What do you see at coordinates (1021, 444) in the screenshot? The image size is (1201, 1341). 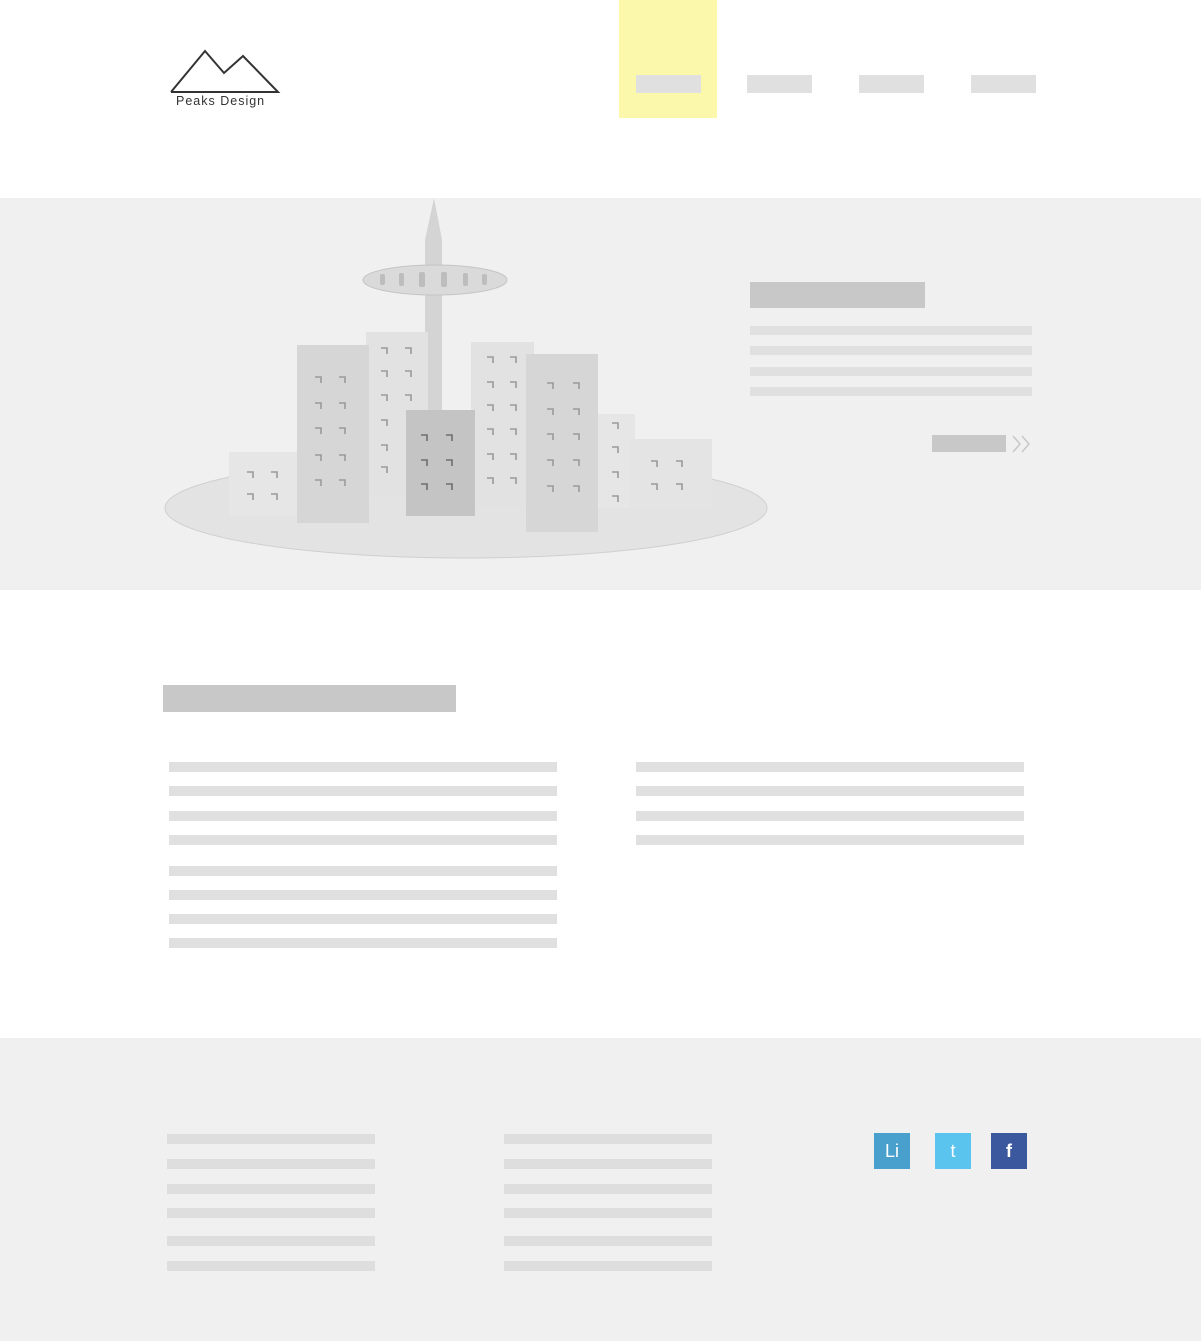 I see `double-chevron-right-icon` at bounding box center [1021, 444].